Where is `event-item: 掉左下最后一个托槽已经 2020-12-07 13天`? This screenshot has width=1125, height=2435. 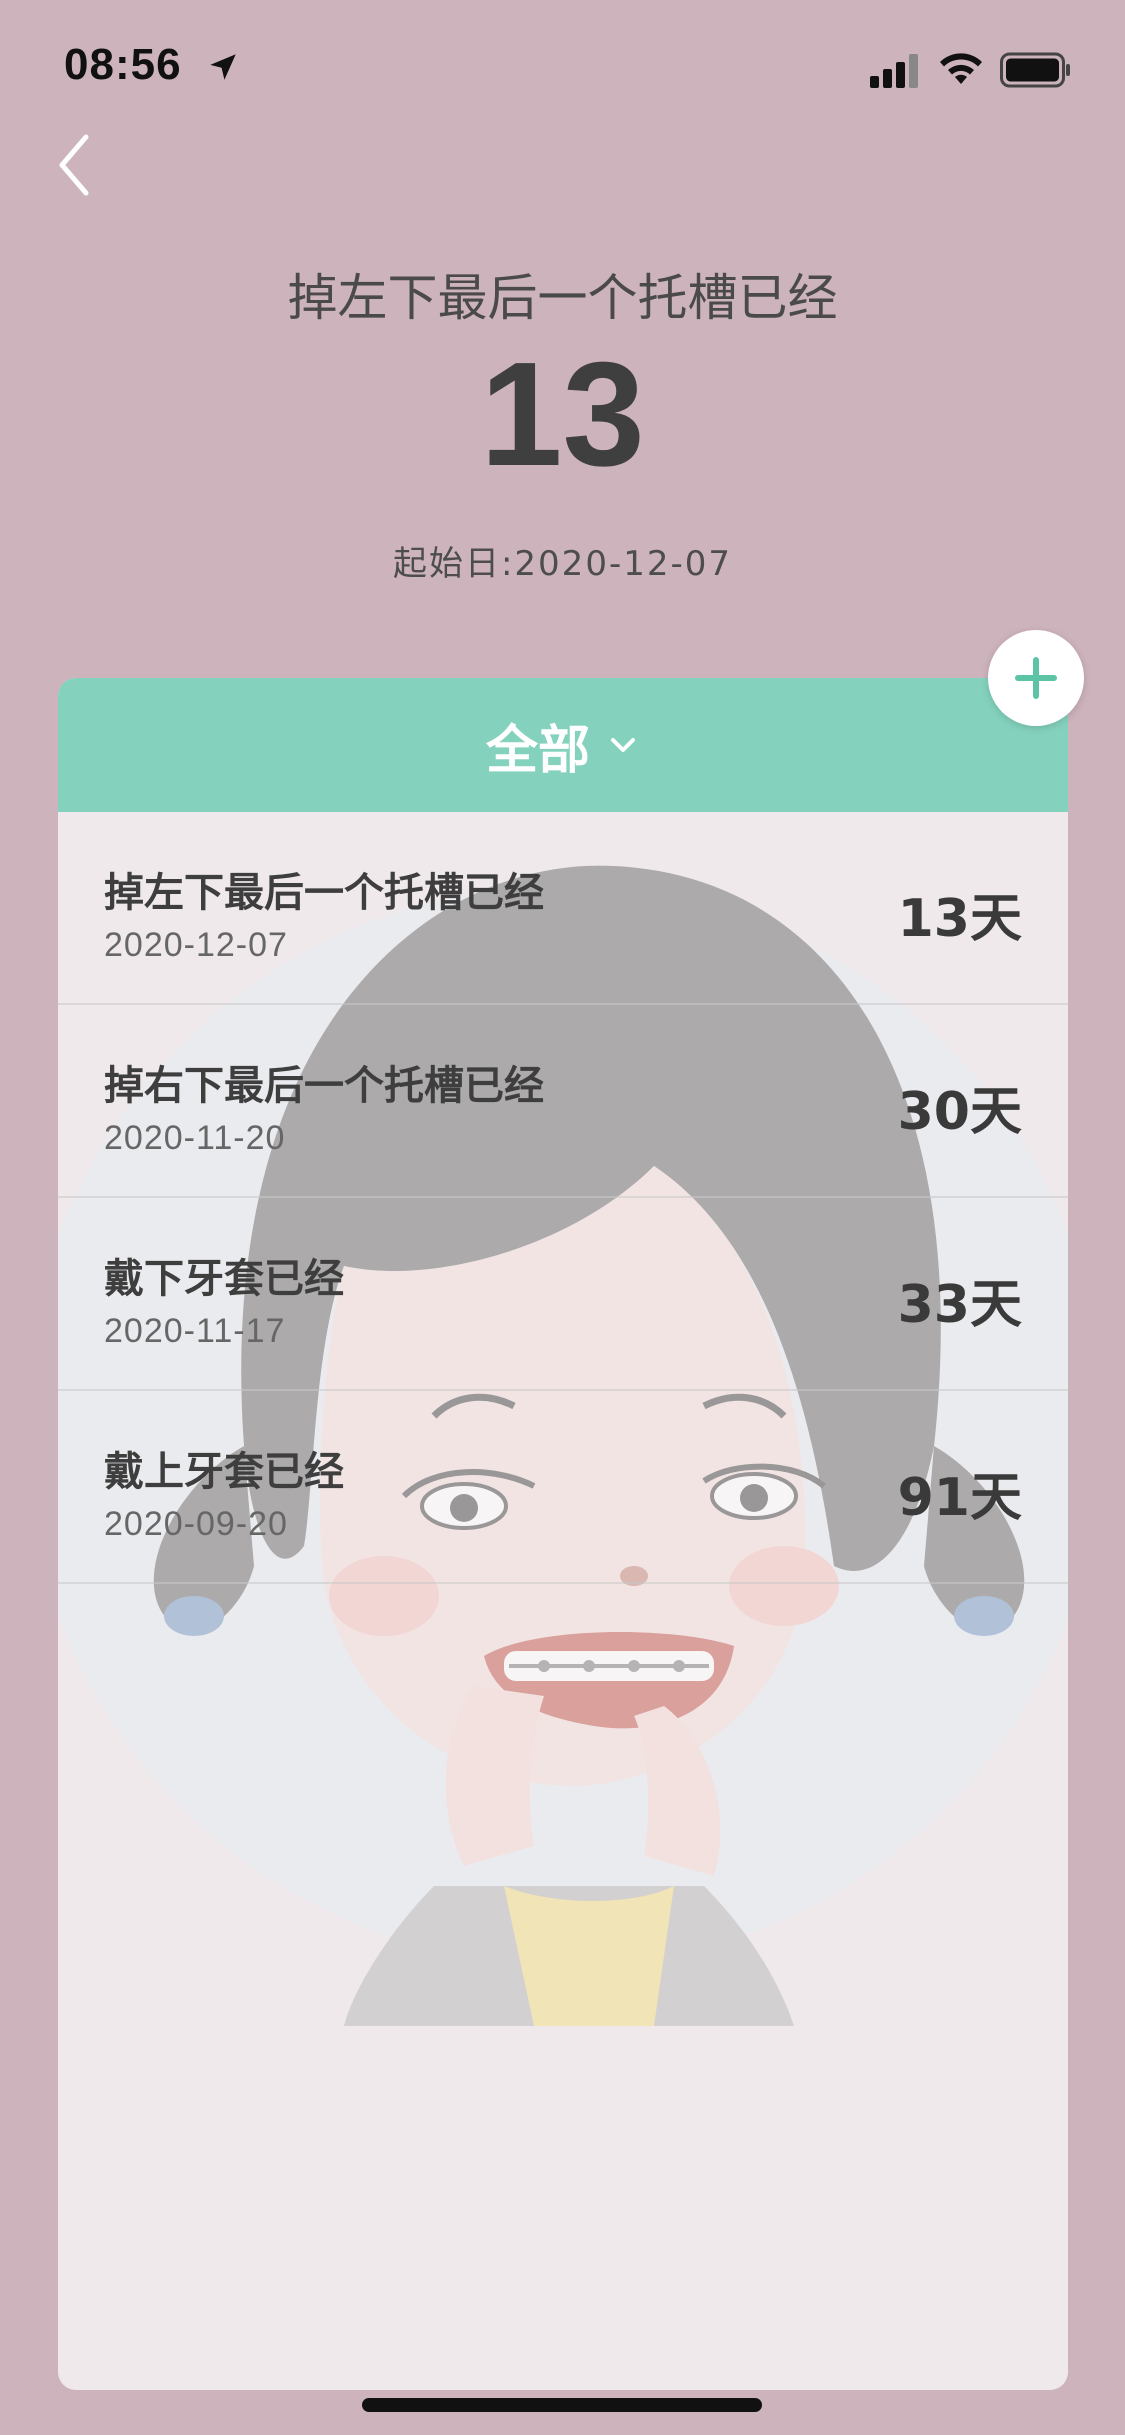
event-item: 掉左下最后一个托槽已经 2020-12-07 13天 is located at coordinates (563, 908).